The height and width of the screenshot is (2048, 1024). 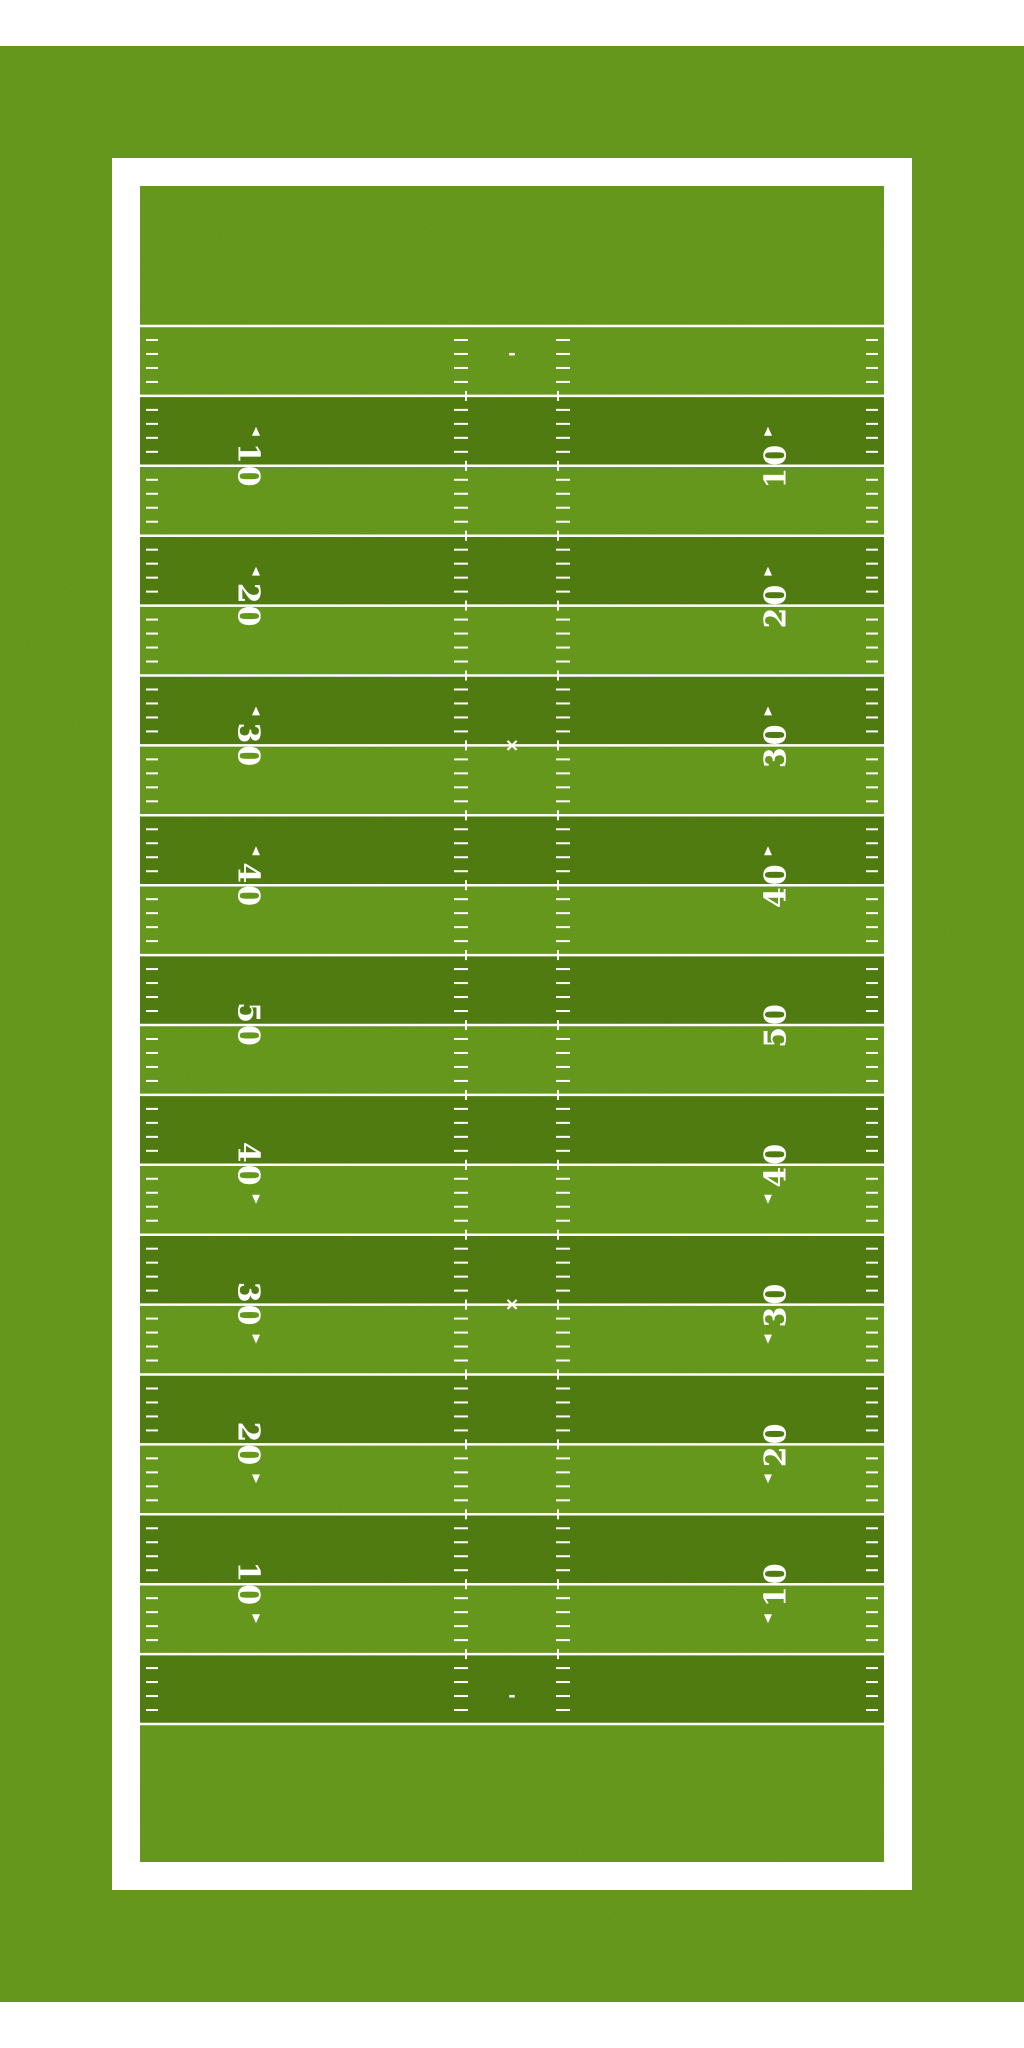 I want to click on yard-number-right: 50, so click(x=776, y=1025).